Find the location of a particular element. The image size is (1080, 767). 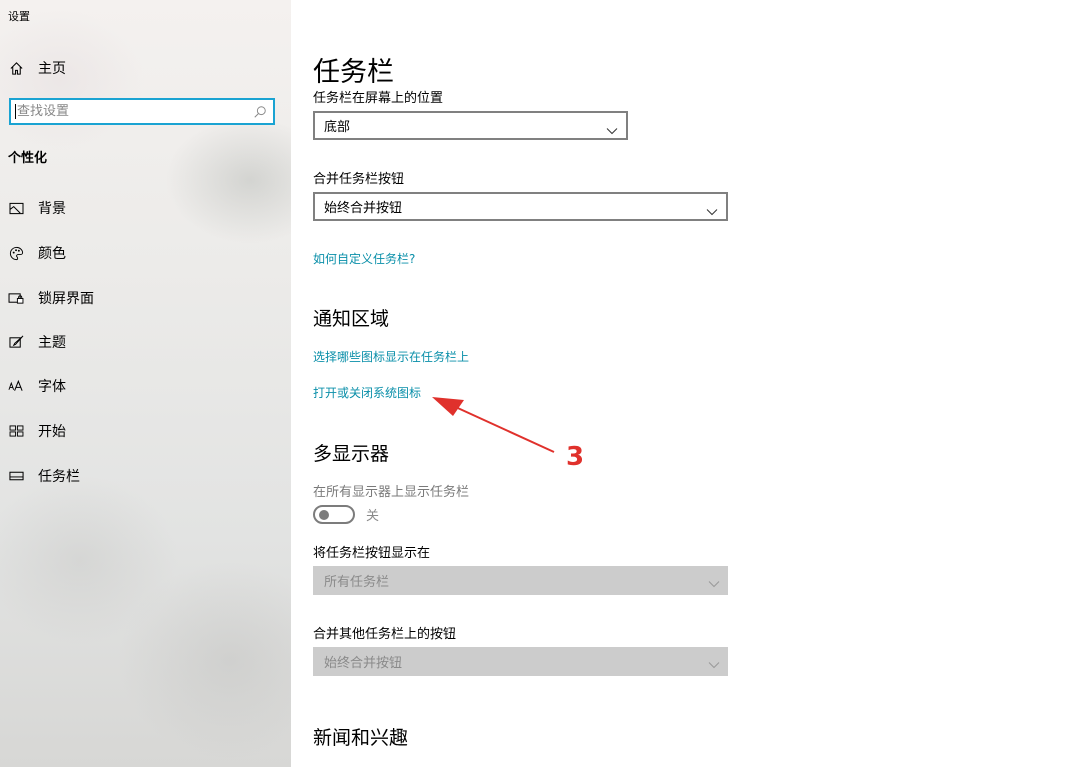

buttons-on-label: 将任务栏按钮显示在 is located at coordinates (372, 553).